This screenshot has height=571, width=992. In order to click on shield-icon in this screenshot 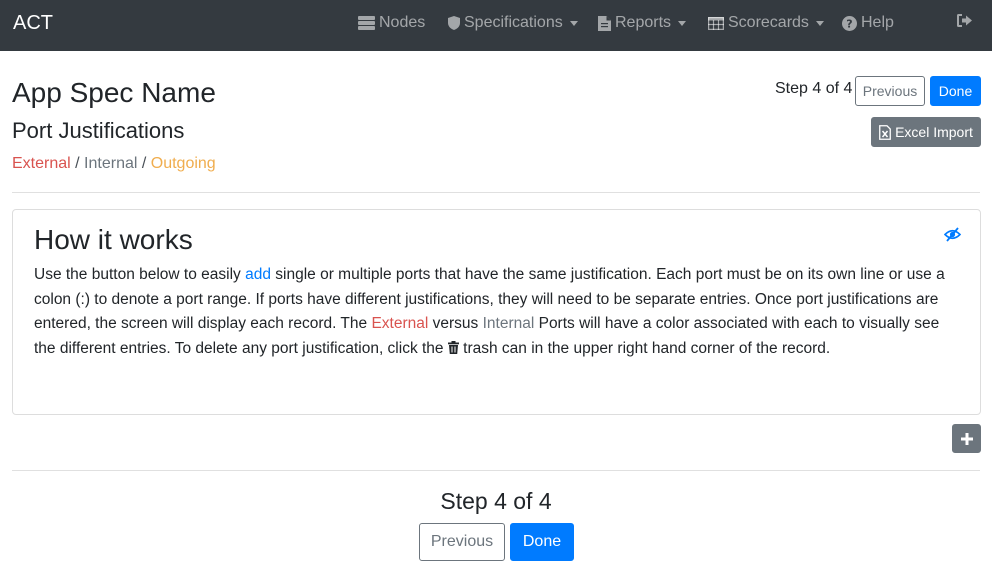, I will do `click(454, 23)`.